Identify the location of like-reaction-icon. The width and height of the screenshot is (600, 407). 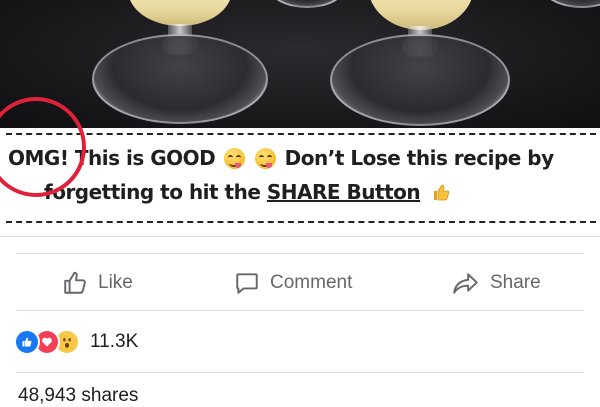
(27, 342).